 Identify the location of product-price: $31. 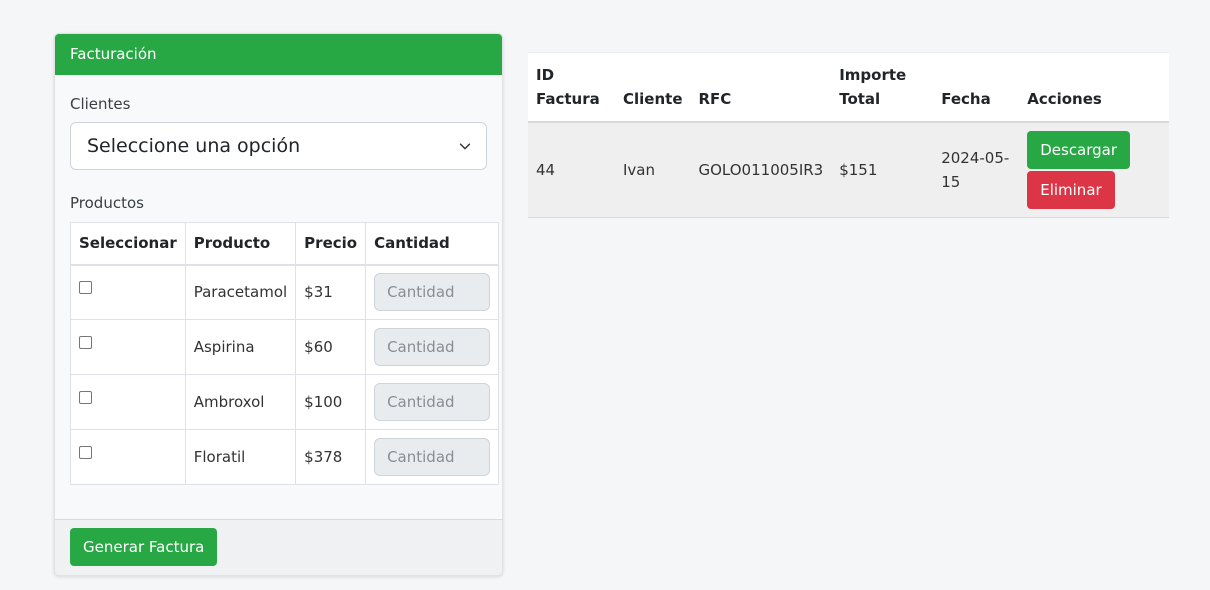
(331, 292).